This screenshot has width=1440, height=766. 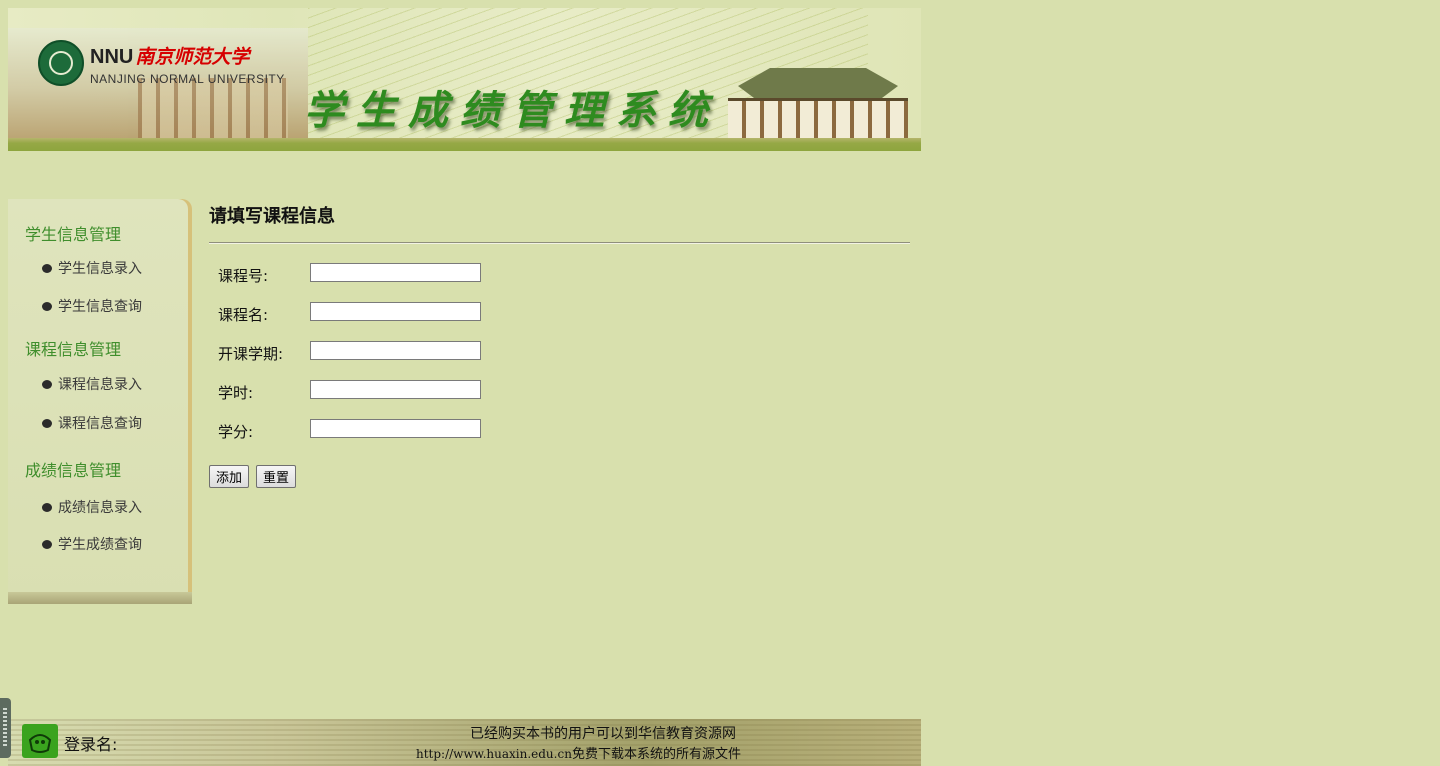 What do you see at coordinates (236, 393) in the screenshot?
I see `hours-label: 学时:` at bounding box center [236, 393].